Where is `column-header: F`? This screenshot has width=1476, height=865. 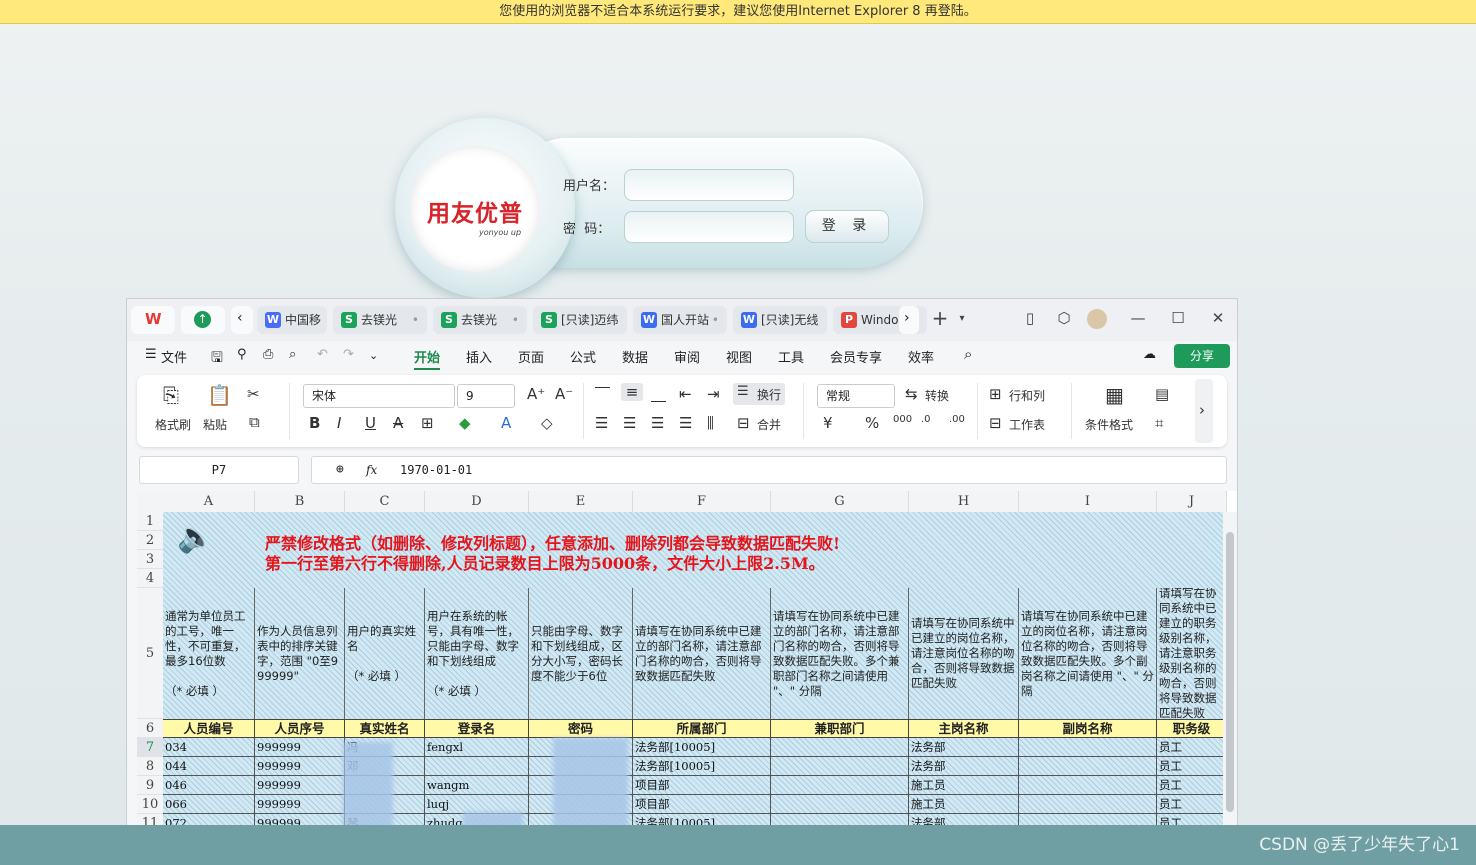 column-header: F is located at coordinates (702, 501).